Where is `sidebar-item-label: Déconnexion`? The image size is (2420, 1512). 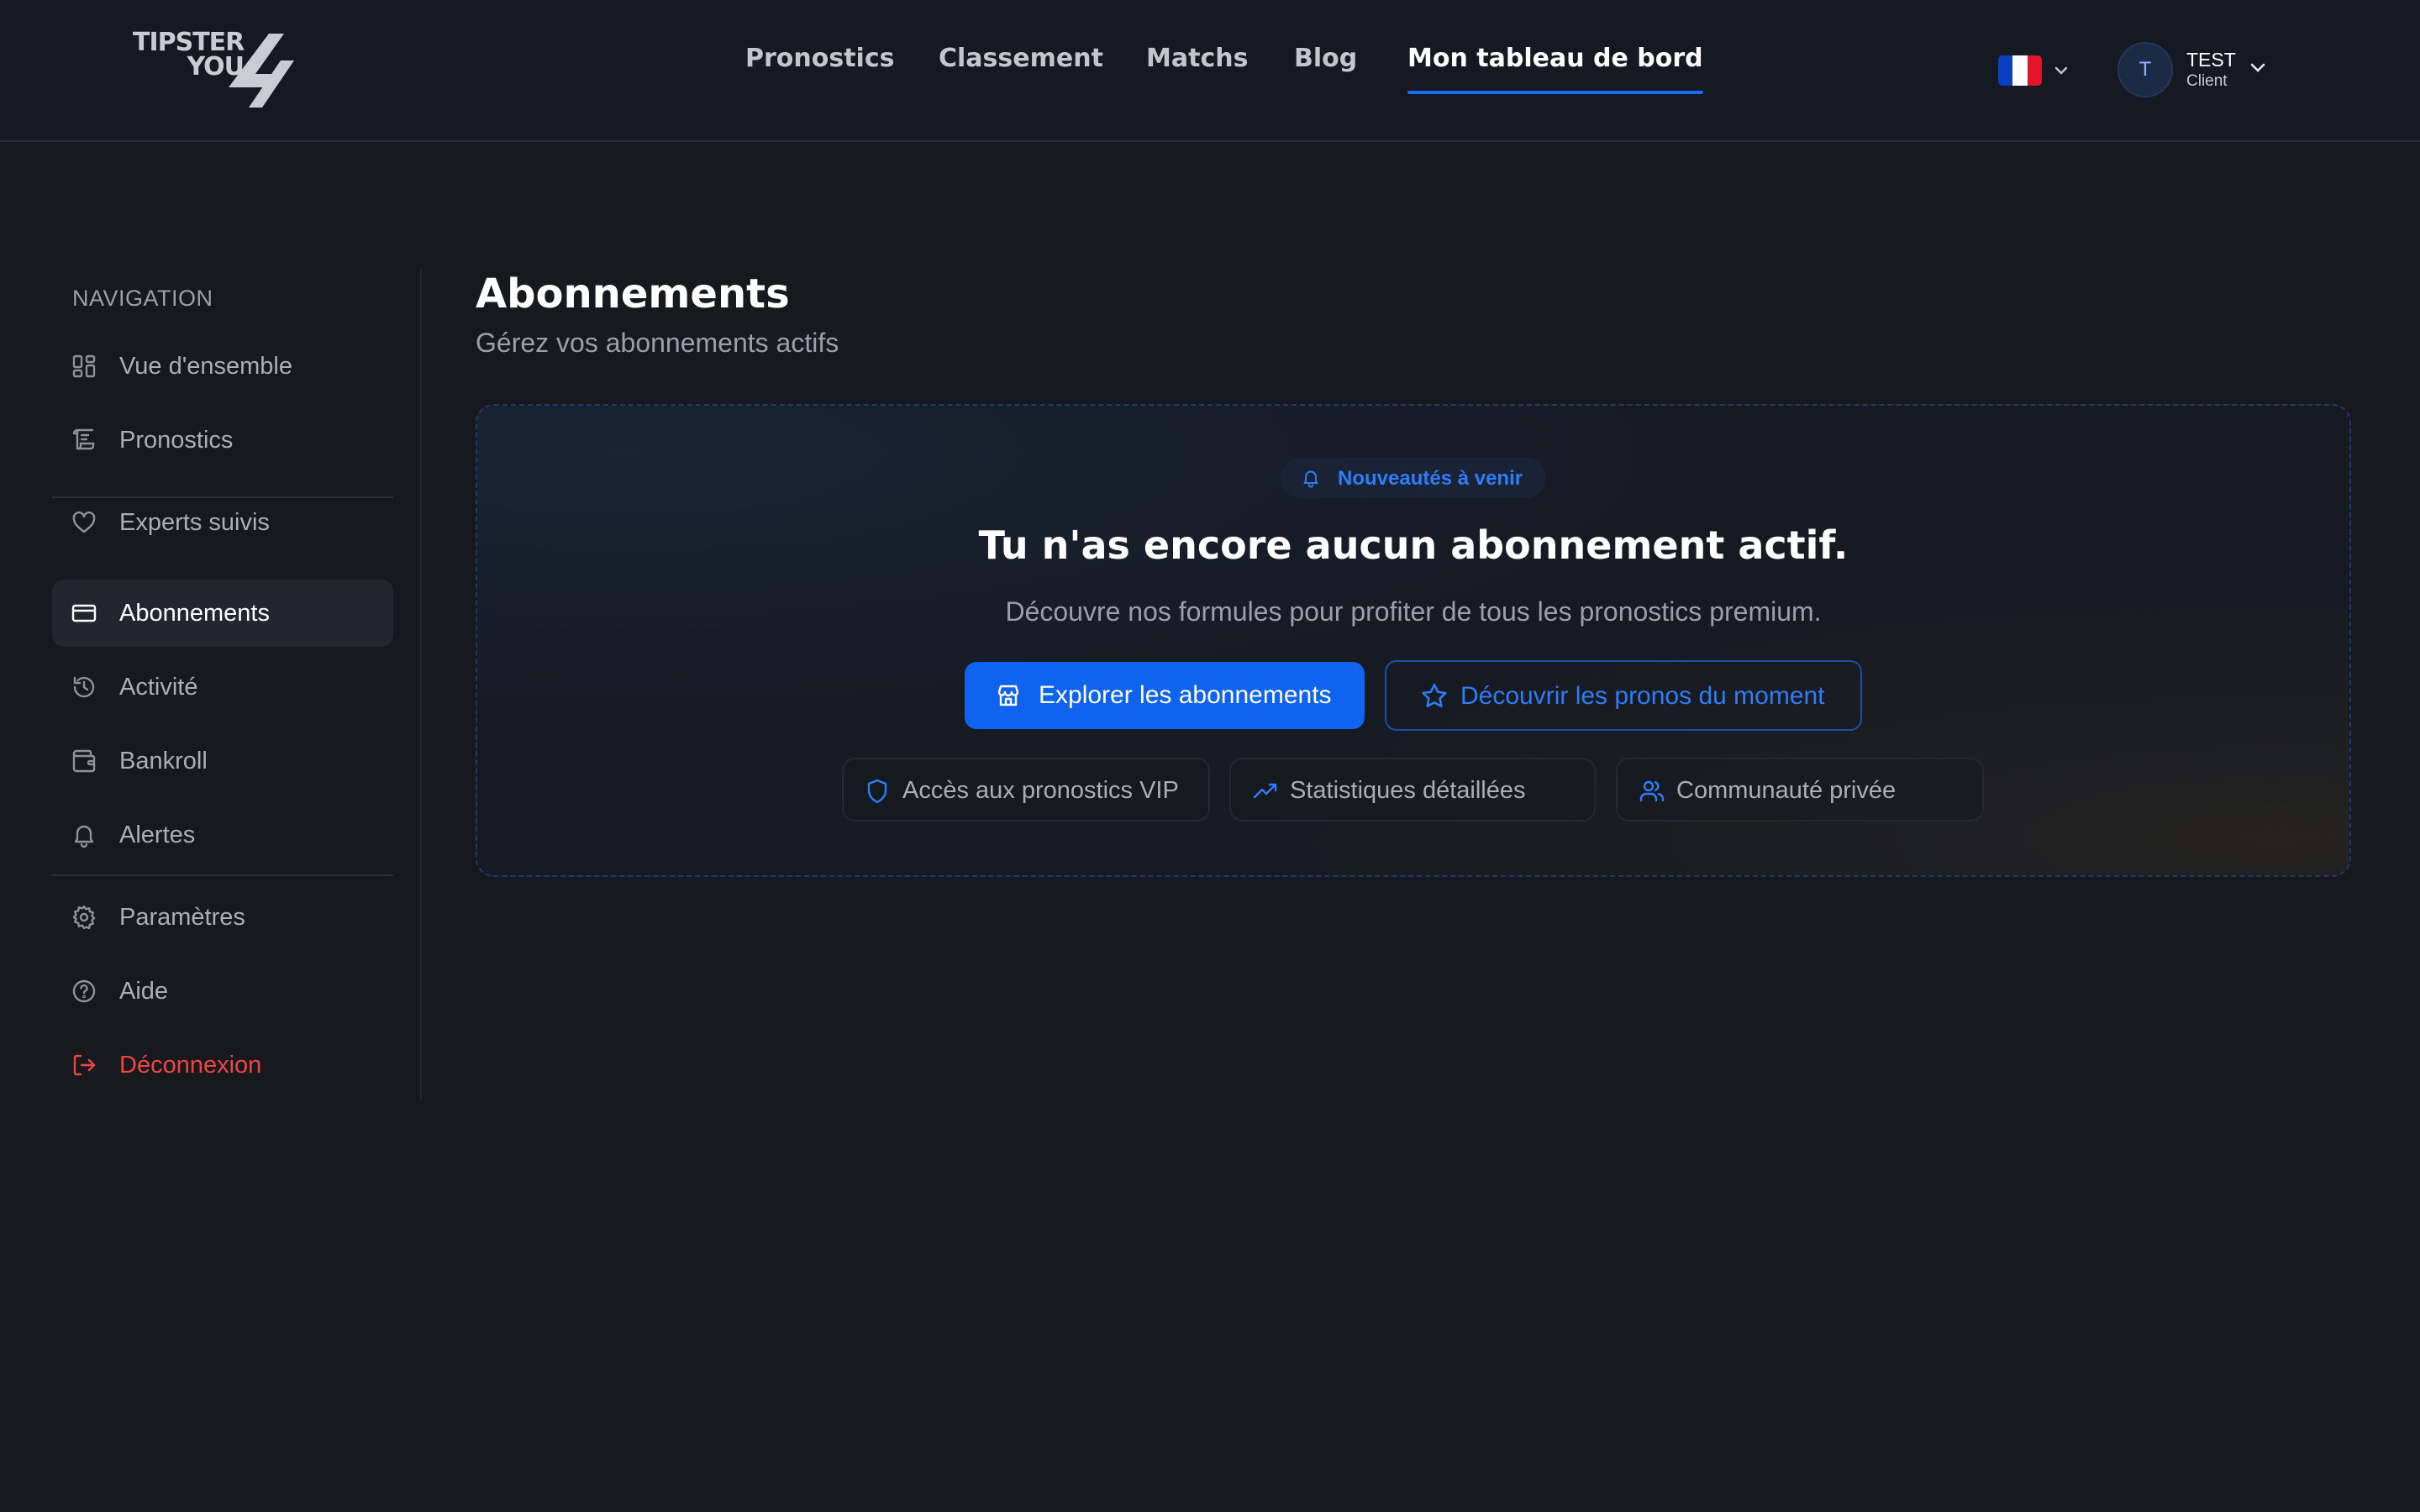 sidebar-item-label: Déconnexion is located at coordinates (191, 1065).